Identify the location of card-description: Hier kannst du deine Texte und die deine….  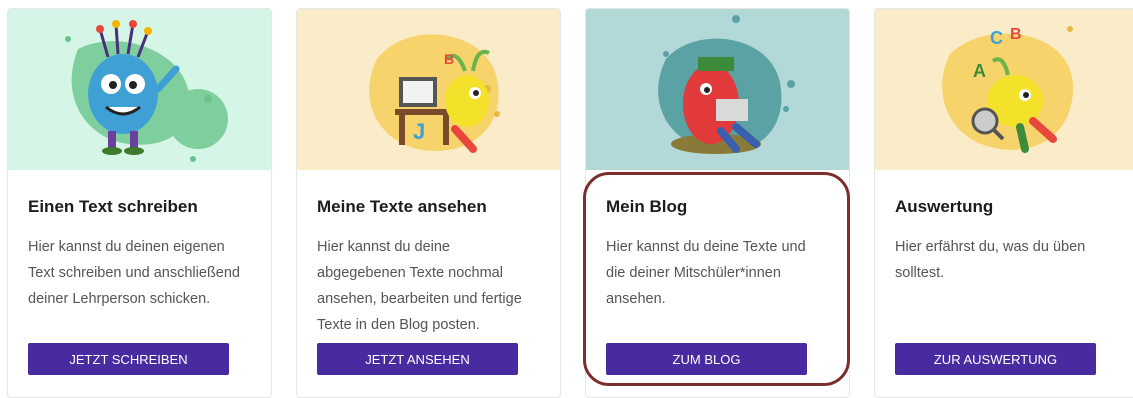
(706, 273).